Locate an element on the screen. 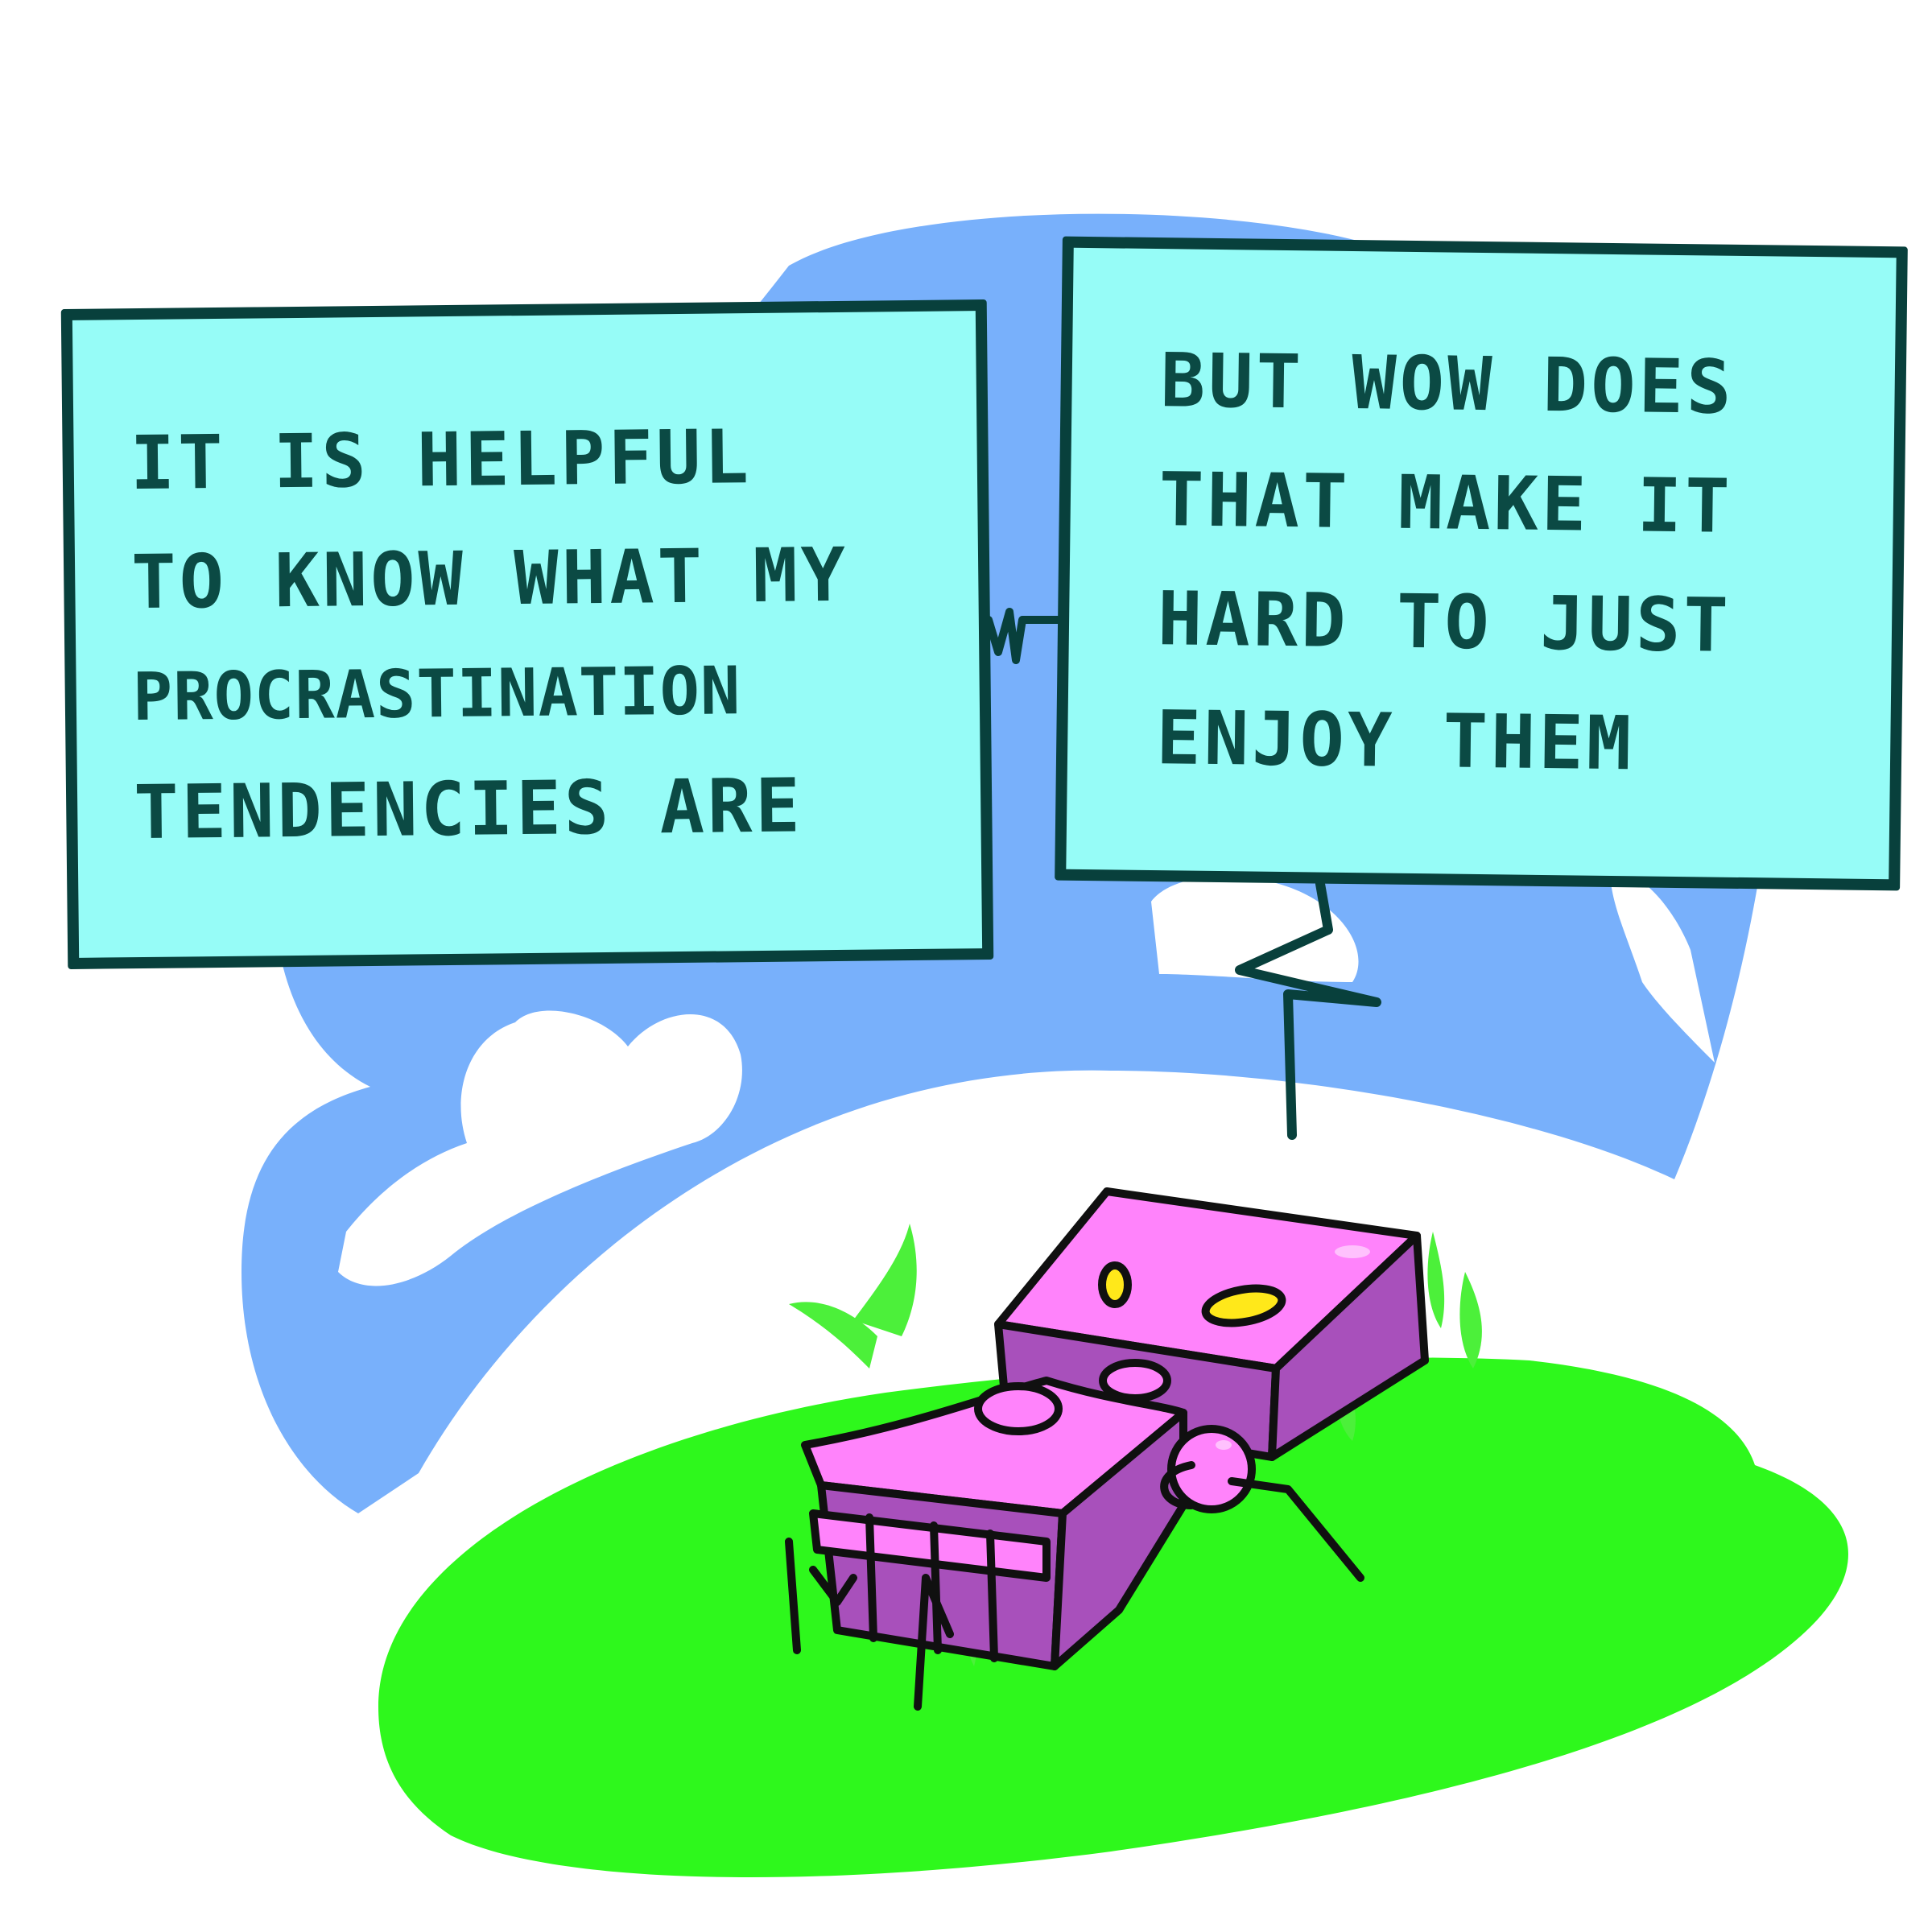 The width and height of the screenshot is (1932, 1932). caption-line: HARD TO JUST is located at coordinates (1444, 622).